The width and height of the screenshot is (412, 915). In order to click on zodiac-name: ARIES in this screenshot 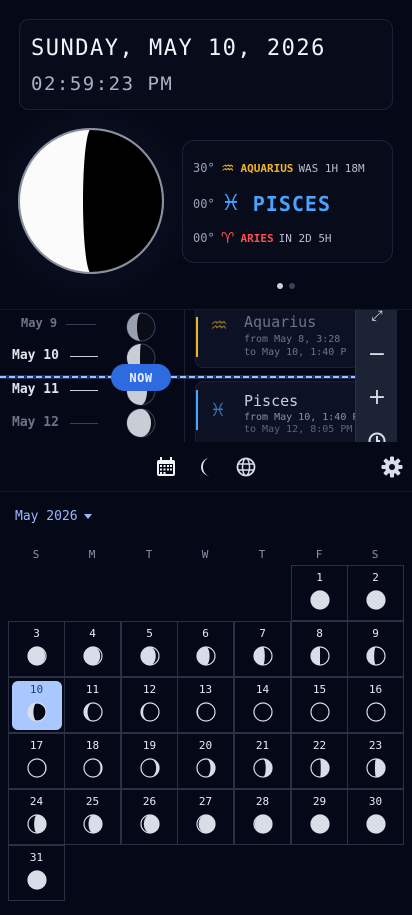, I will do `click(257, 238)`.